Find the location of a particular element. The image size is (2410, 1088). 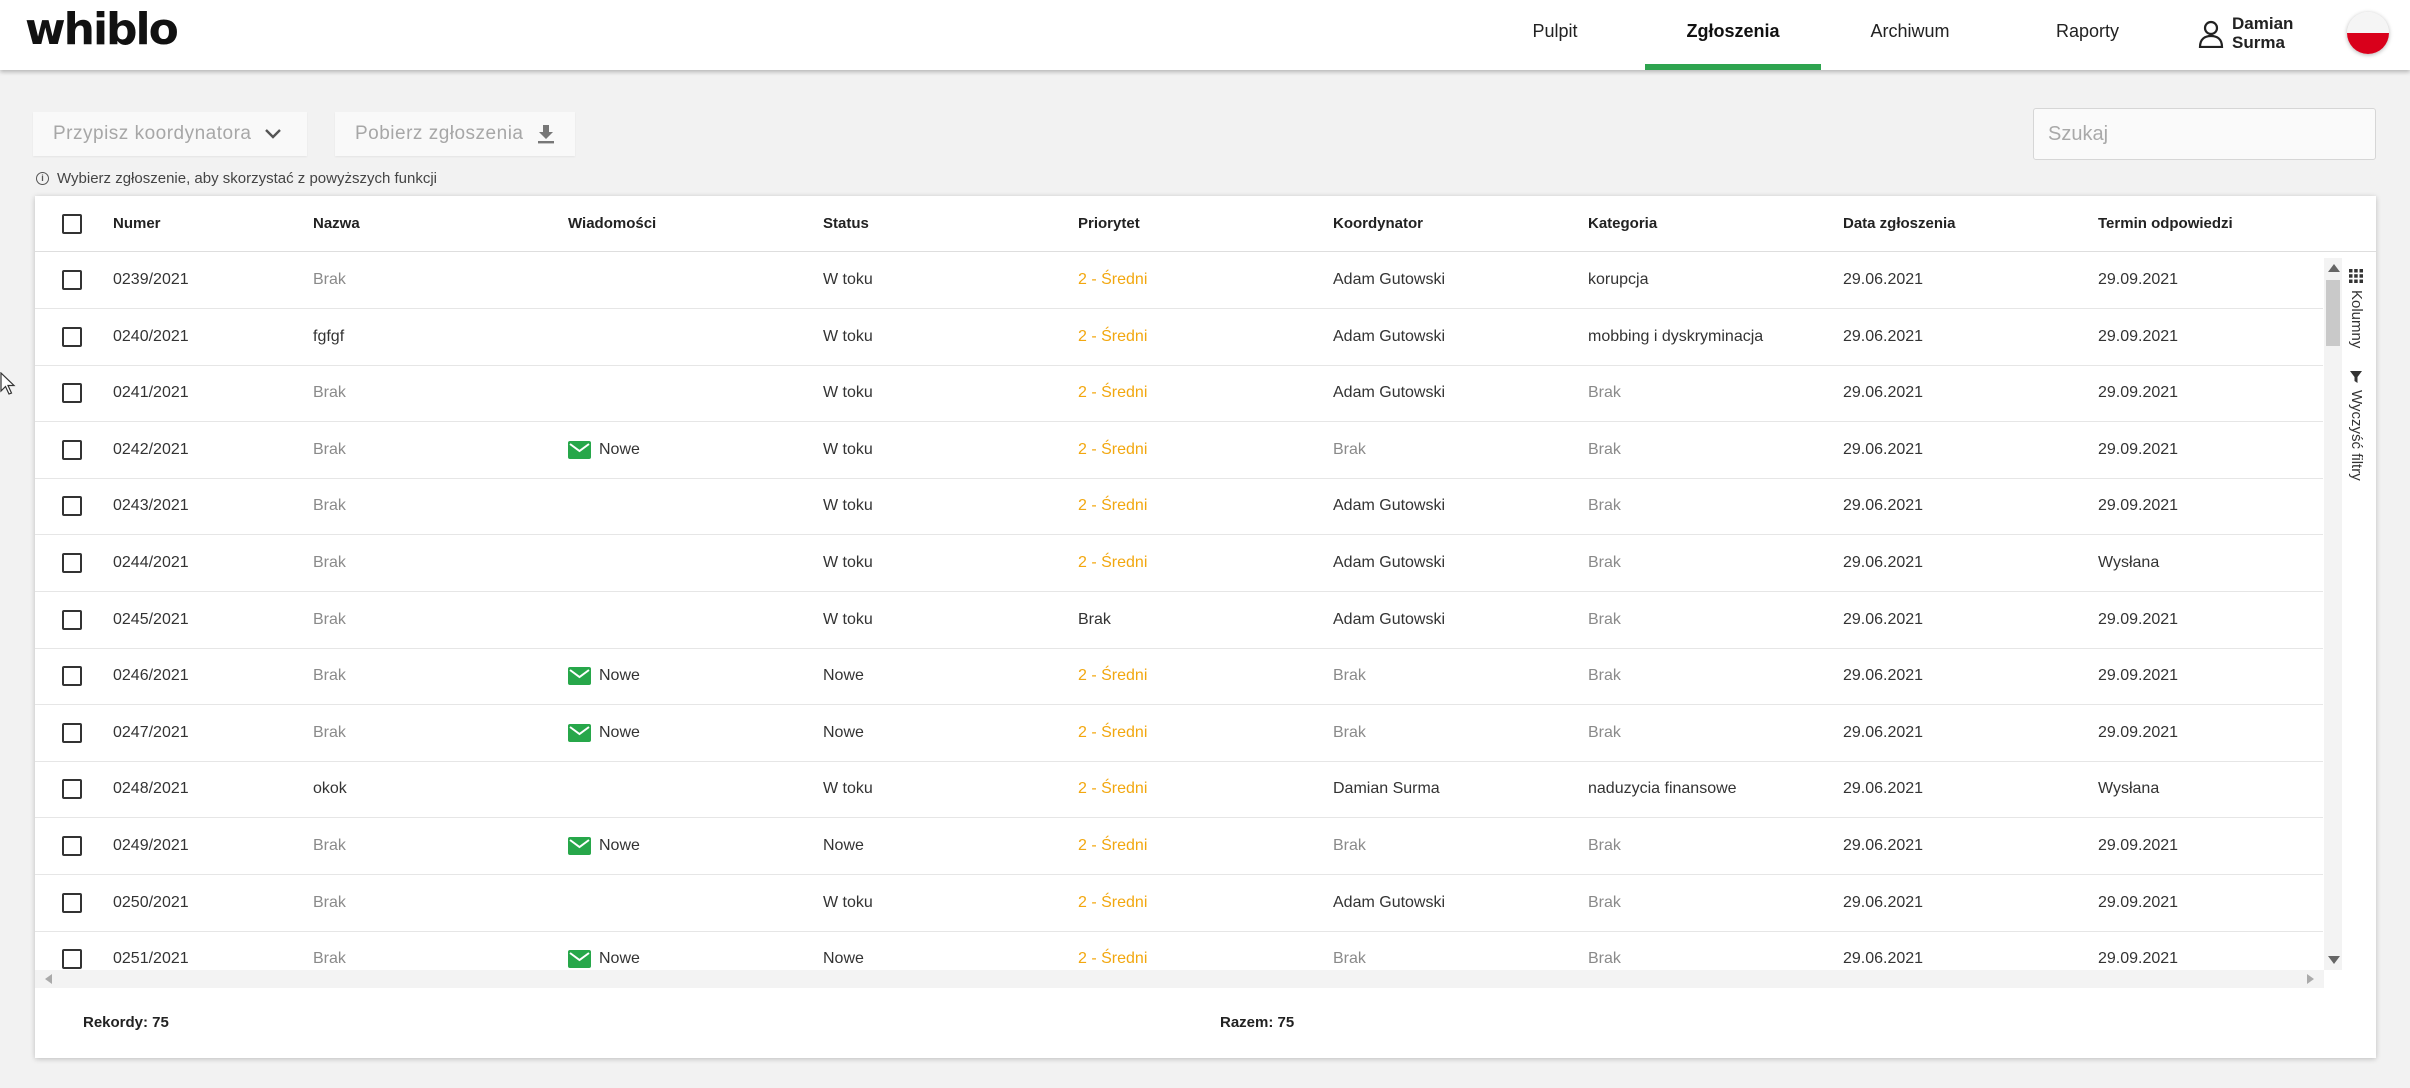

download-reports-button: Pobierz zgłoszenia is located at coordinates (455, 134).